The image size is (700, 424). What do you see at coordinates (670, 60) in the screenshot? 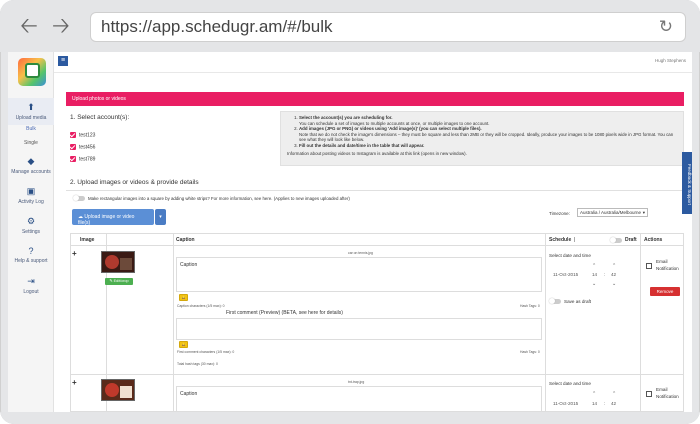
I see `user-name: Hugh Stephens` at bounding box center [670, 60].